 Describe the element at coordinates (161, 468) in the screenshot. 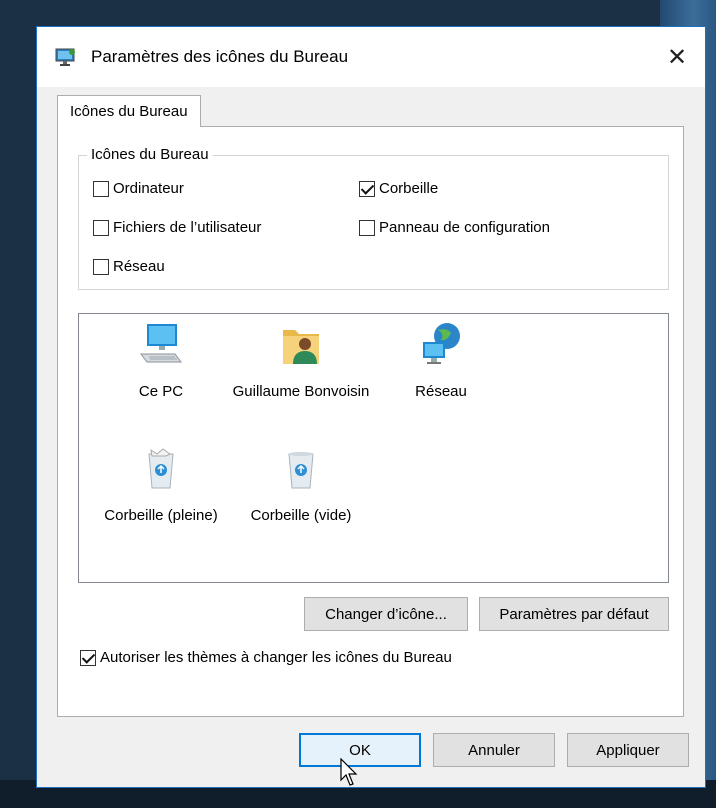

I see `recycle-bin-full-icon` at that location.